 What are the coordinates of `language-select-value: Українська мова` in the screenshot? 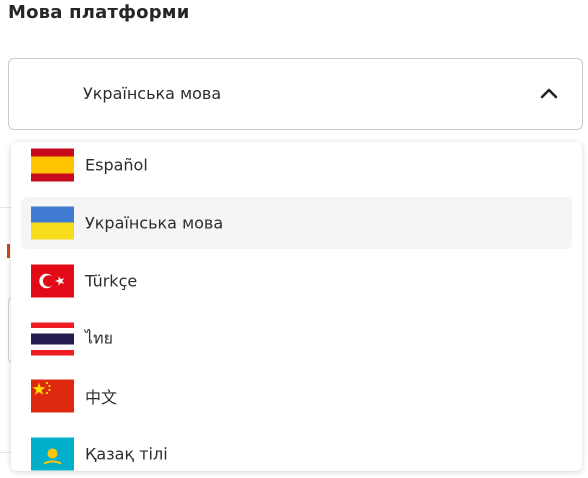 It's located at (152, 93).